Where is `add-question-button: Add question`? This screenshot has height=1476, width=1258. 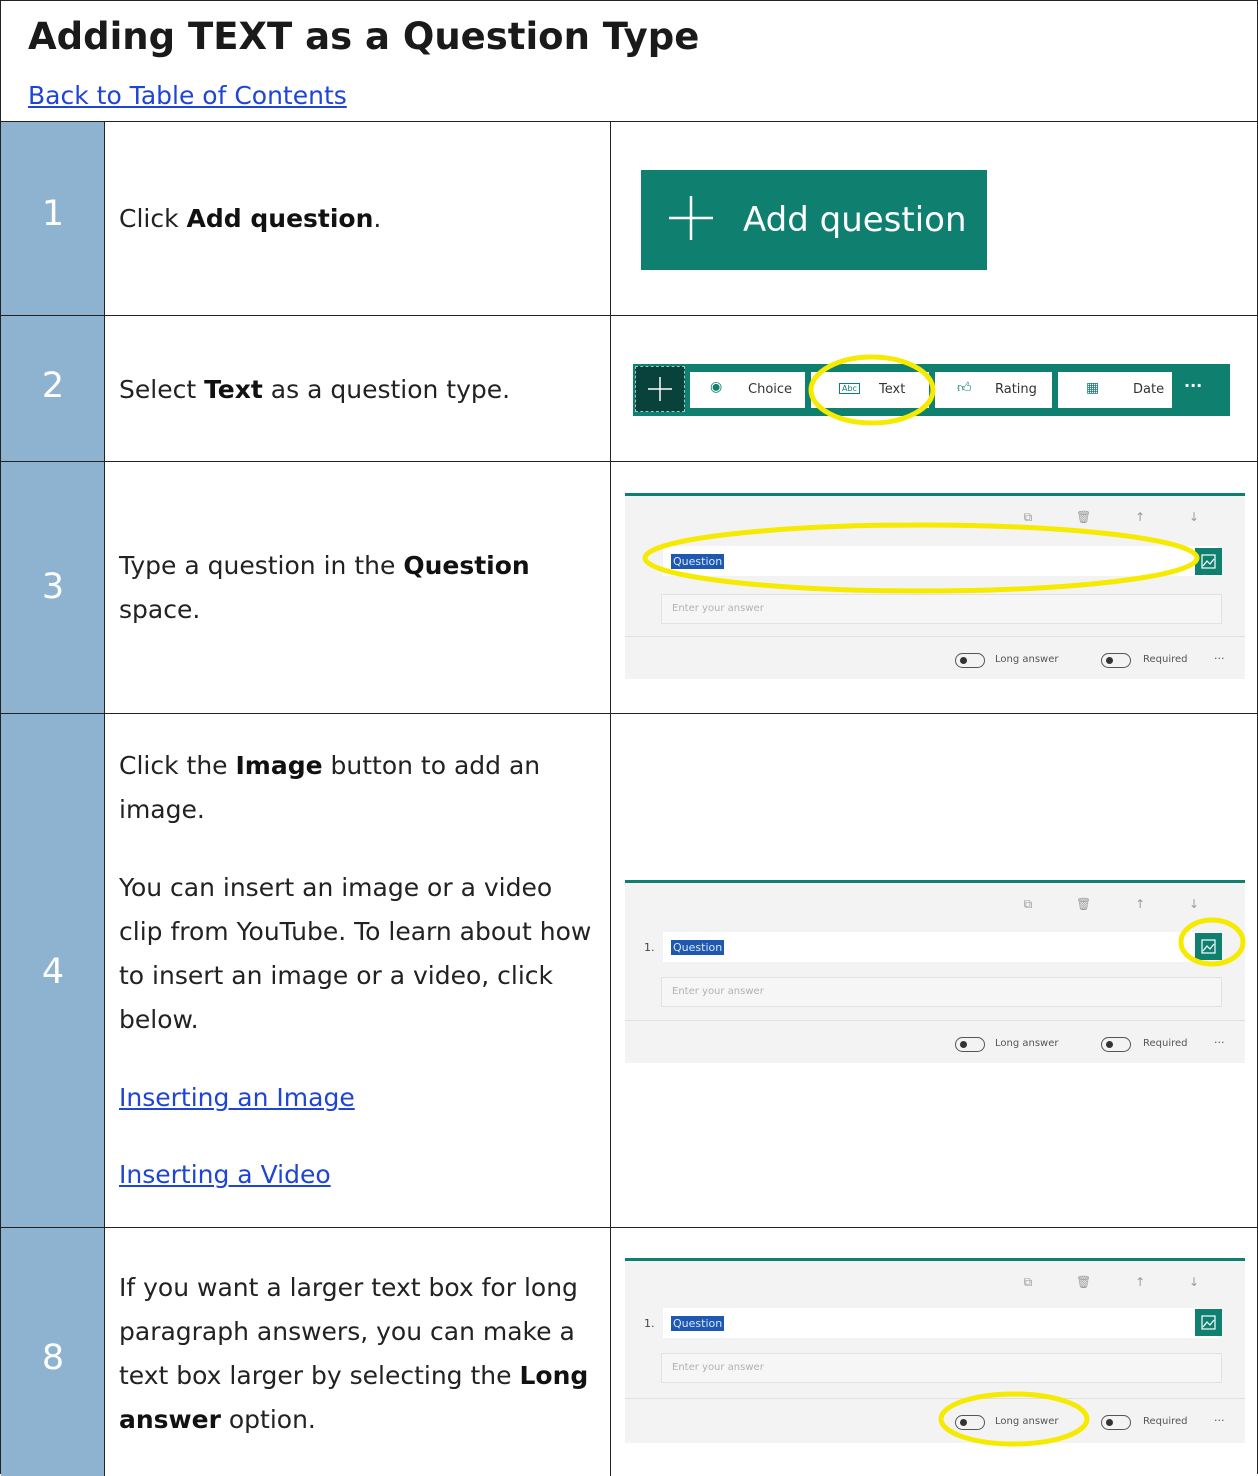 add-question-button: Add question is located at coordinates (814, 220).